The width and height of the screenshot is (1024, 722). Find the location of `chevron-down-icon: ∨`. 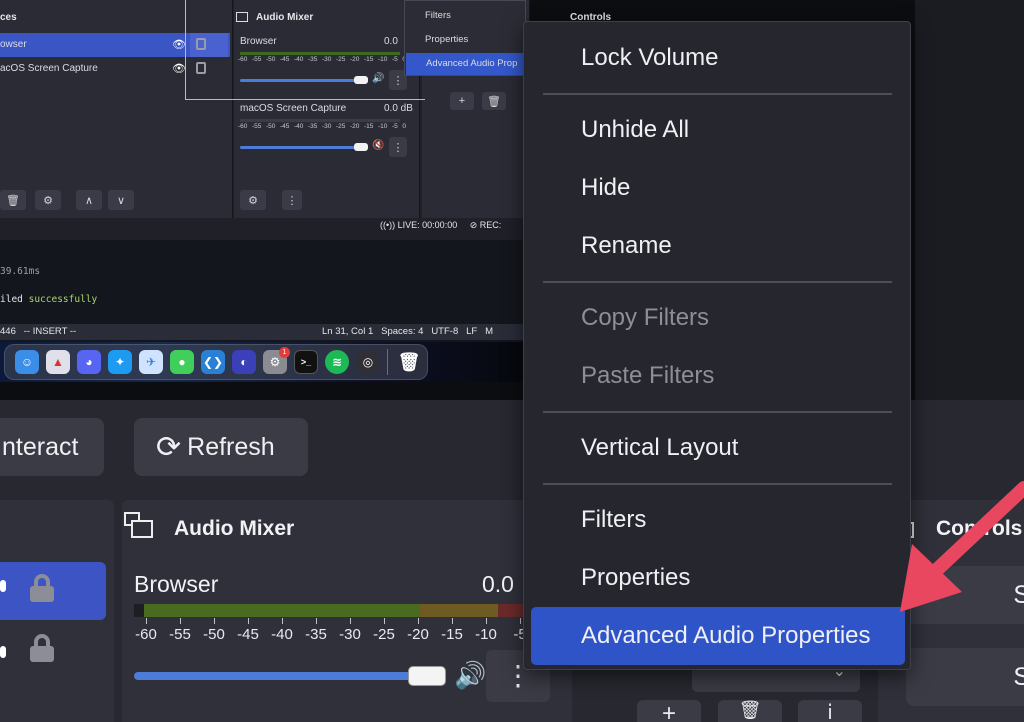

chevron-down-icon: ∨ is located at coordinates (121, 200).